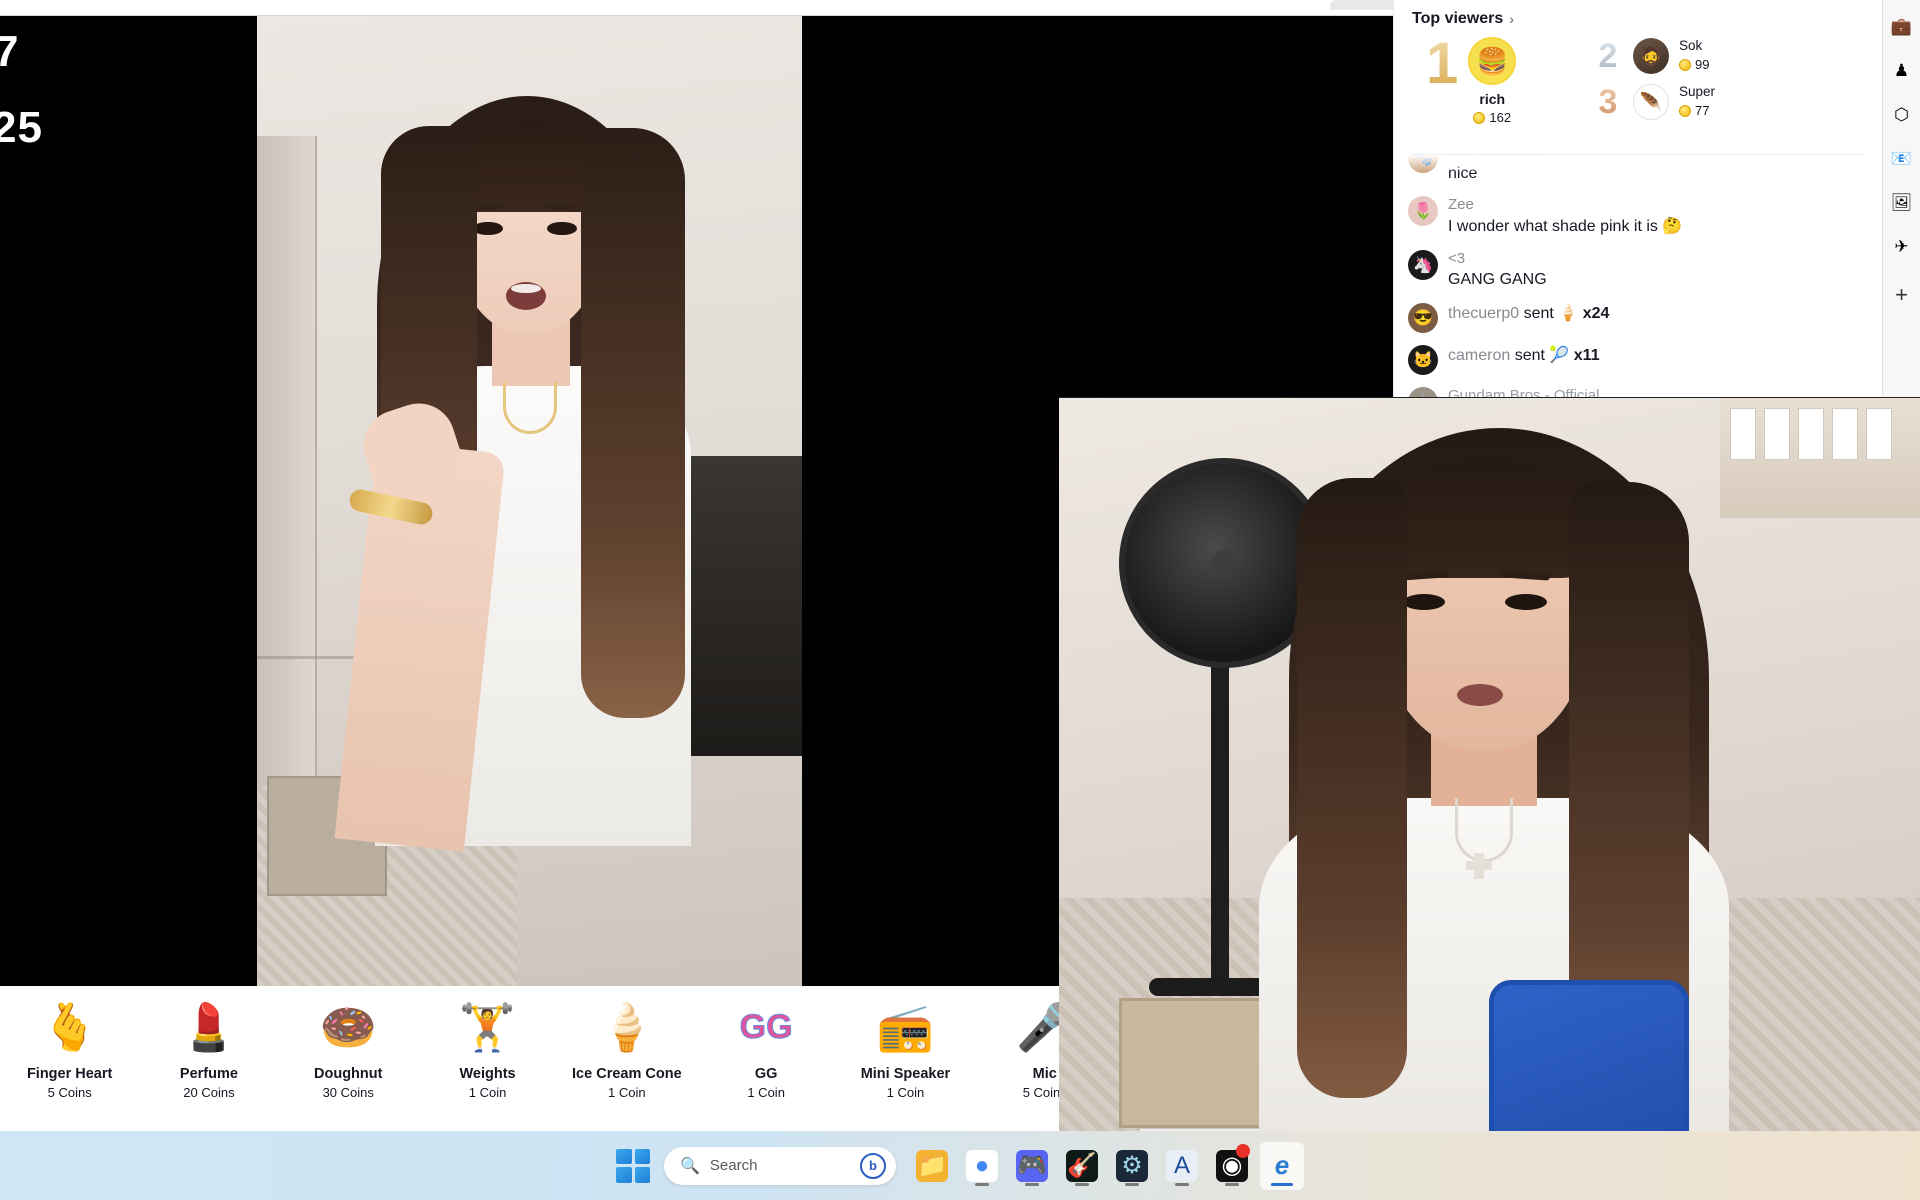  I want to click on copilot-icon: ⬡, so click(1902, 115).